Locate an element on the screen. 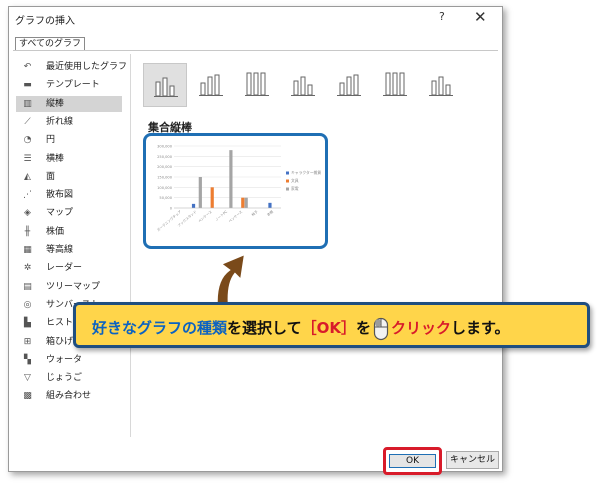 Image resolution: width=600 pixels, height=483 pixels. scatter-chart-icon: ⋰ is located at coordinates (27, 195).